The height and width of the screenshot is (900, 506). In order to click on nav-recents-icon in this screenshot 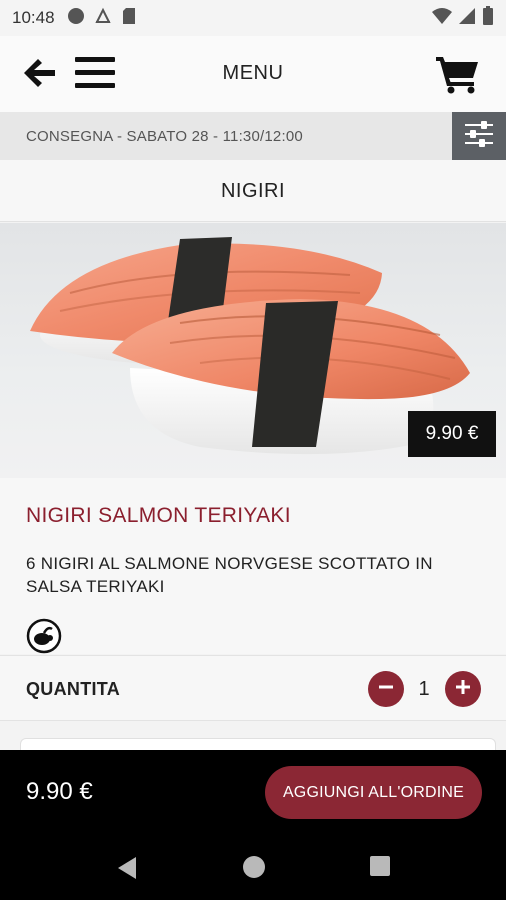, I will do `click(380, 866)`.